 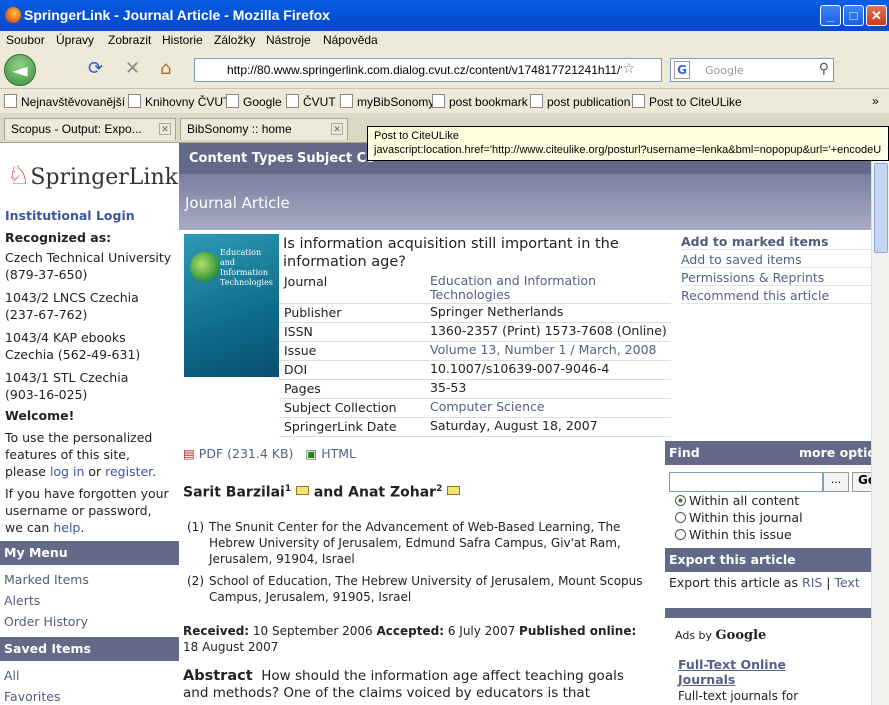 I want to click on institutional-login-link: Institutional Login, so click(x=70, y=215).